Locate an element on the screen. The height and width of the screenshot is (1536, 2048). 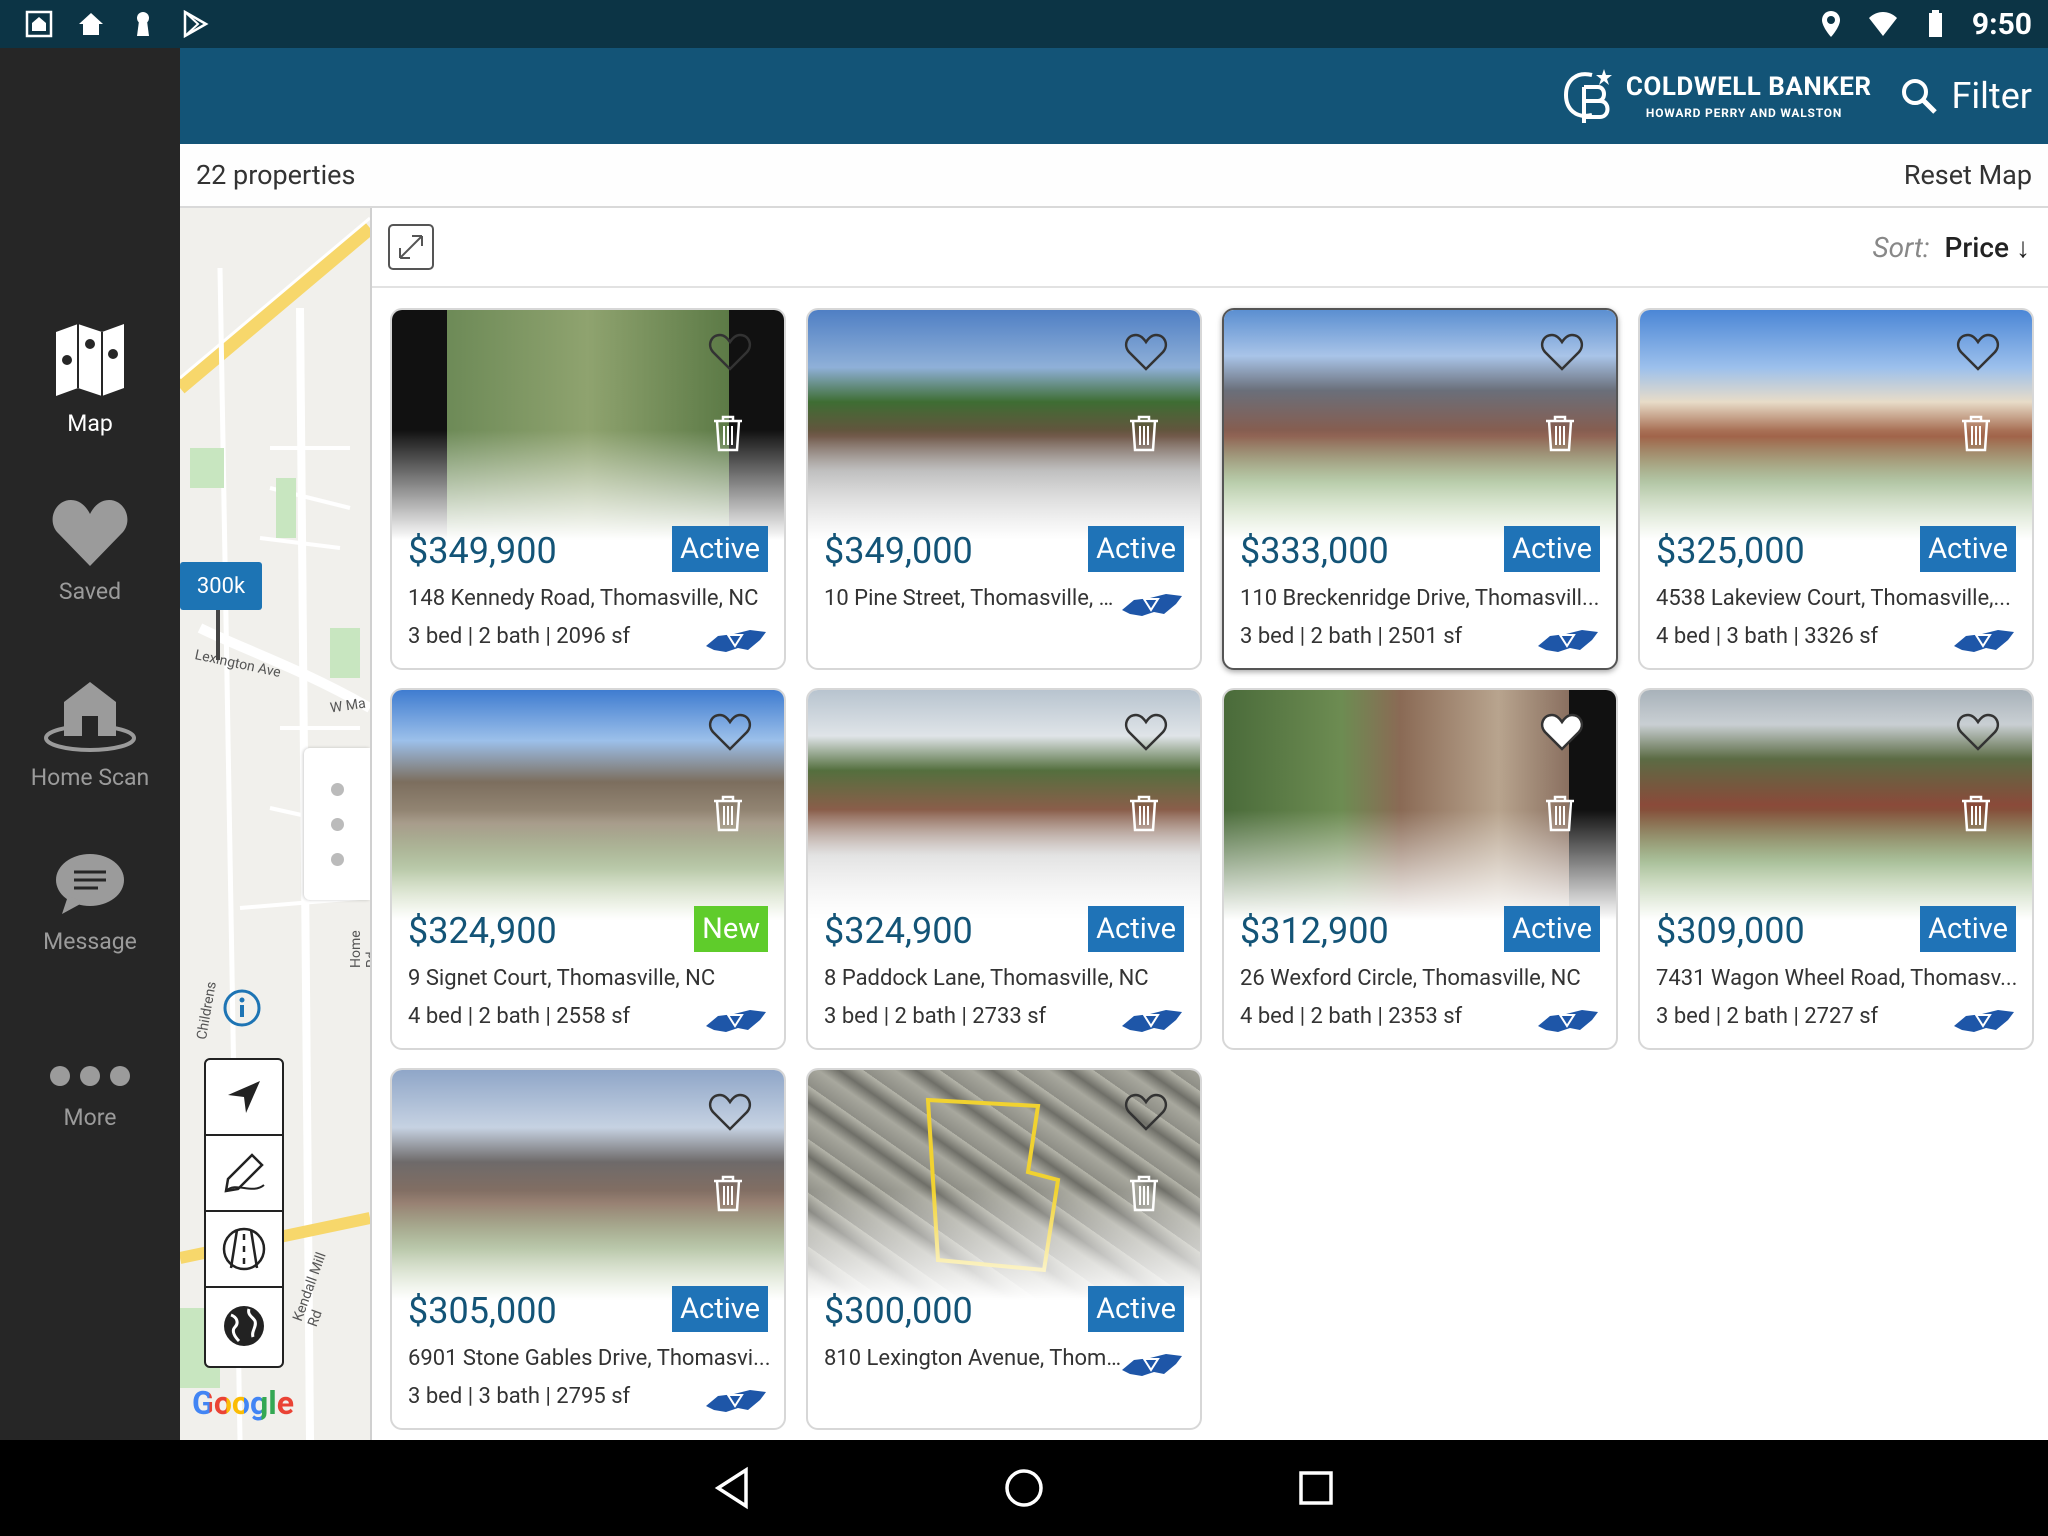
nav-item-map: Map is located at coordinates (90, 378).